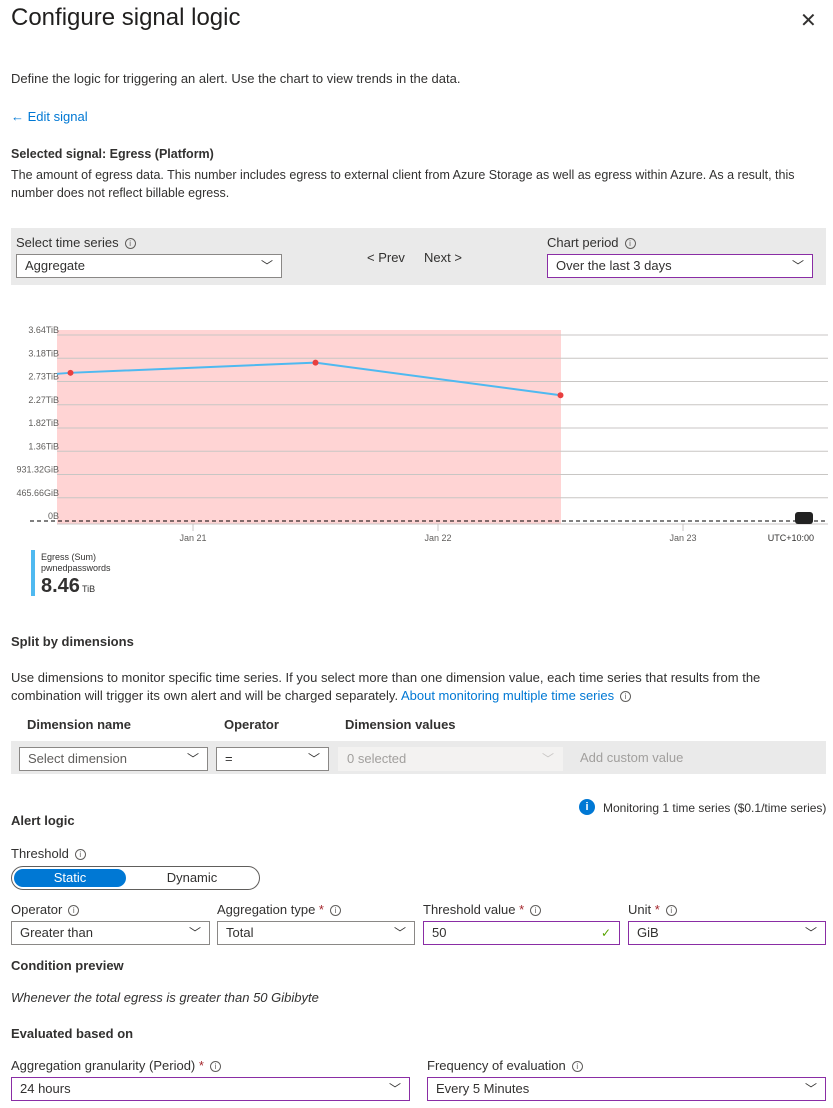 This screenshot has height=1108, width=833. Describe the element at coordinates (377, 758) in the screenshot. I see `values-placeholder: 0 selected` at that location.